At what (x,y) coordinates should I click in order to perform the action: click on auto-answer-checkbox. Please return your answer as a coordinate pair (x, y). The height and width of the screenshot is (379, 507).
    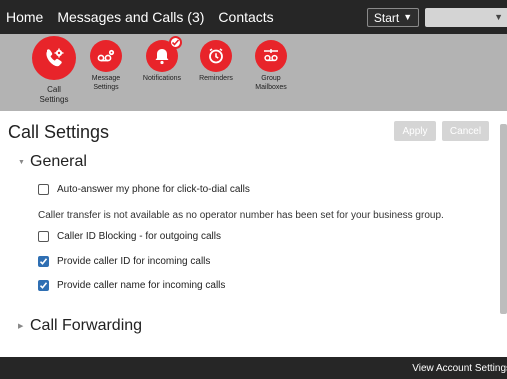
    Looking at the image, I should click on (43, 189).